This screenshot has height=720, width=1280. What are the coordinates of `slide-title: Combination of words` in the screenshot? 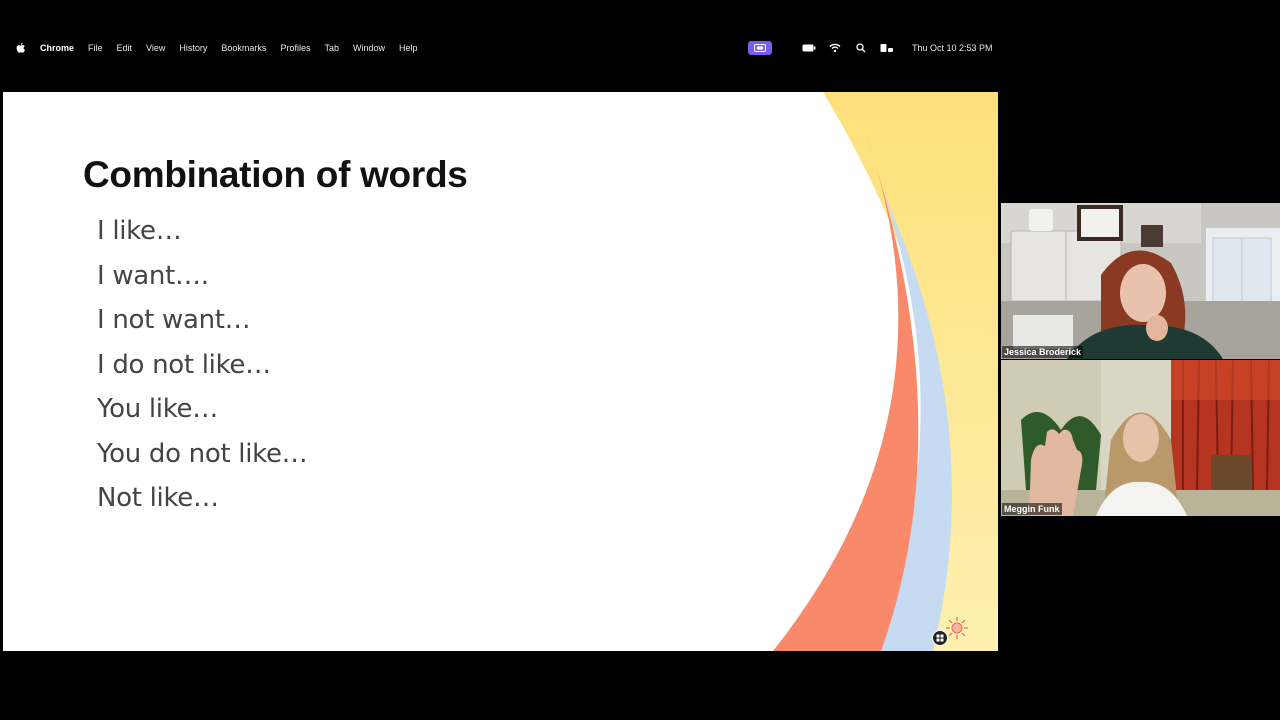 It's located at (275, 174).